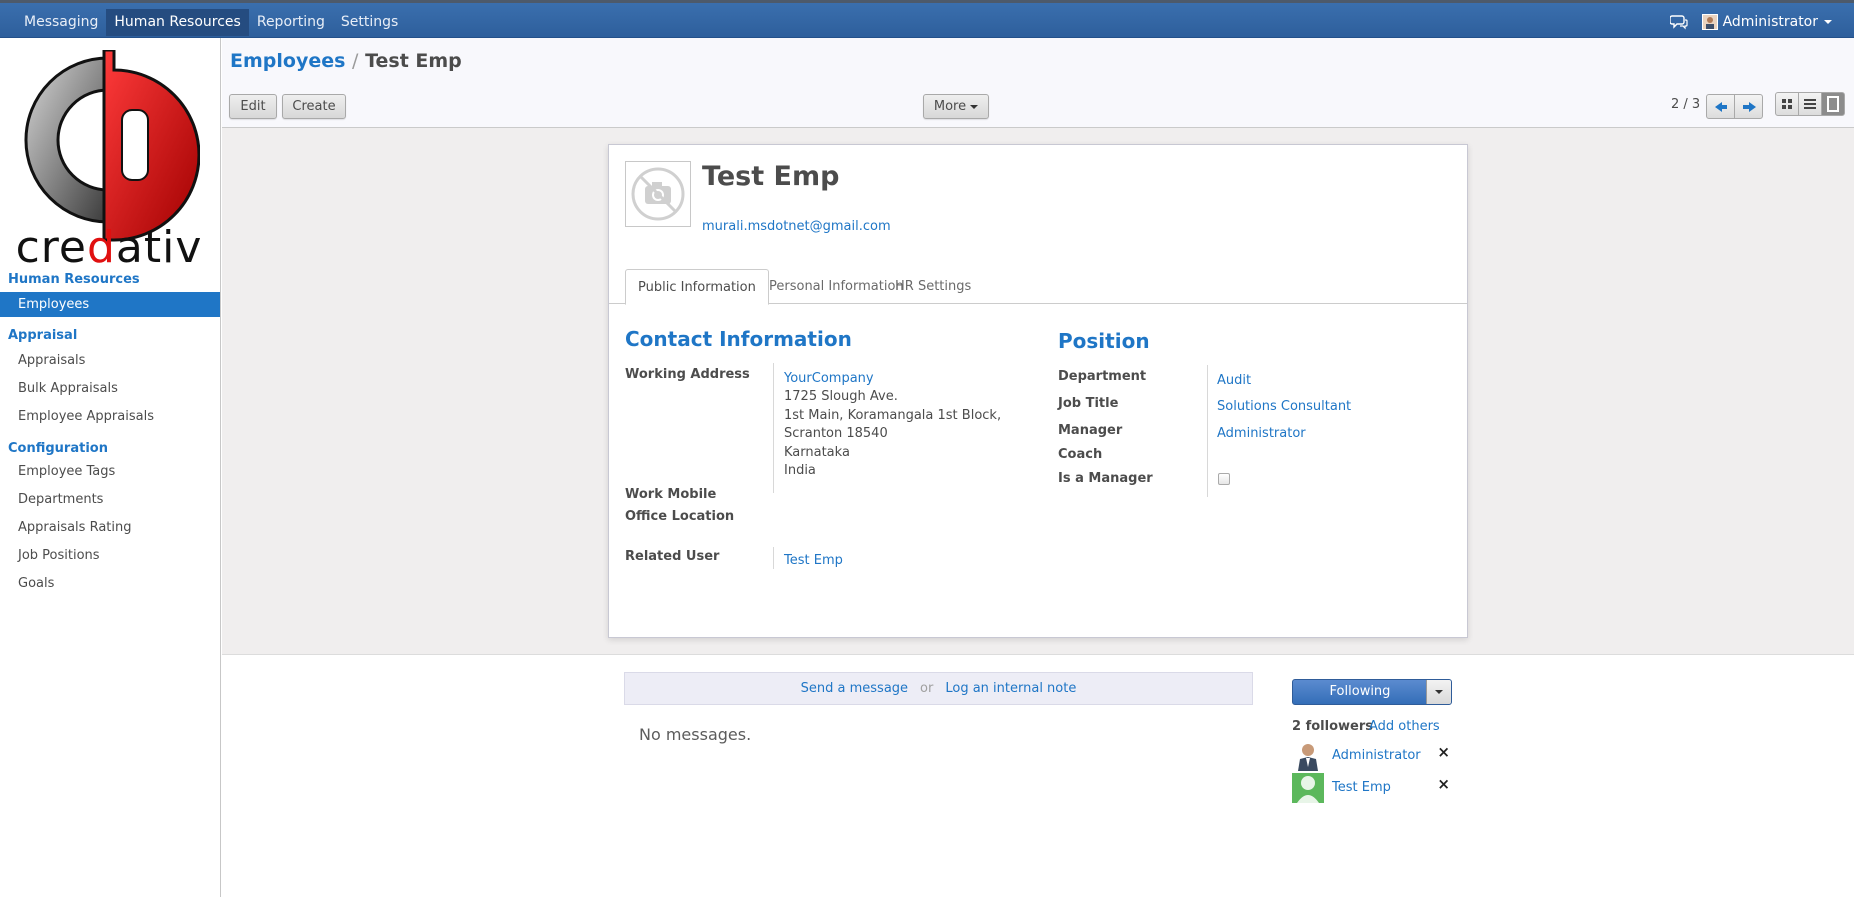 This screenshot has height=897, width=1854. What do you see at coordinates (1234, 380) in the screenshot?
I see `department-value: Audit` at bounding box center [1234, 380].